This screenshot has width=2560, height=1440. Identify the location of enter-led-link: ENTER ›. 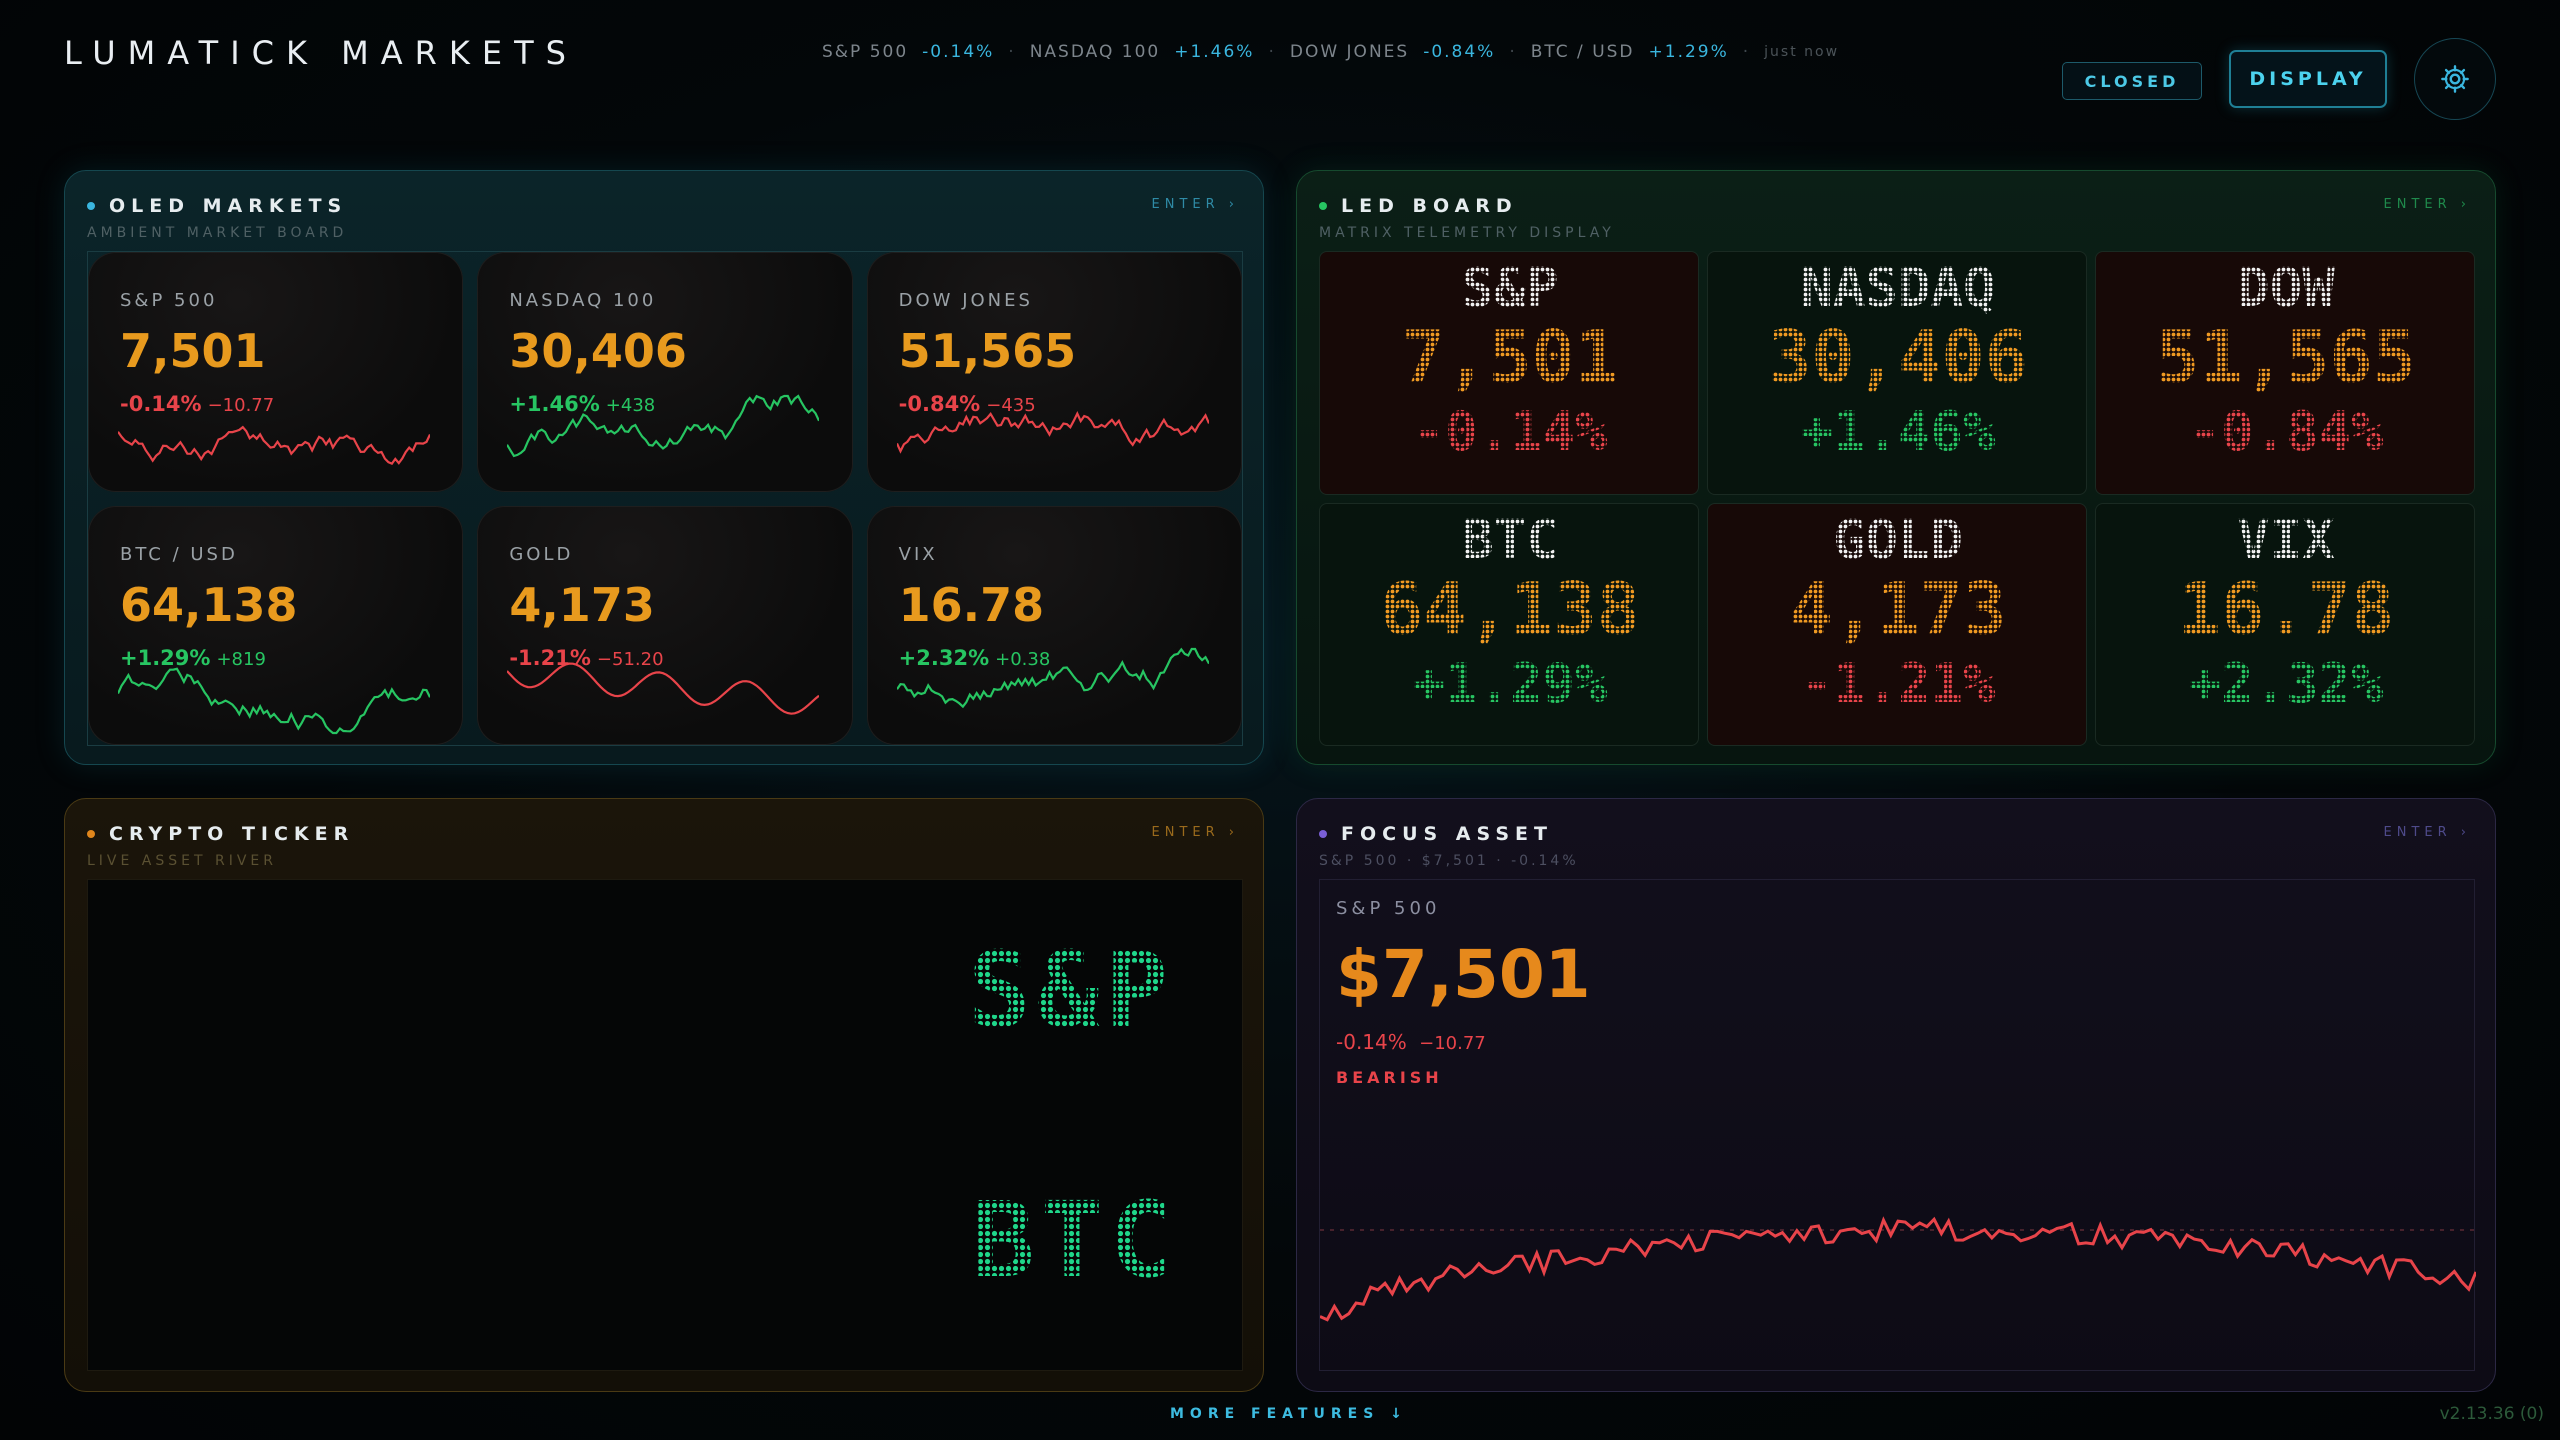
(2427, 204).